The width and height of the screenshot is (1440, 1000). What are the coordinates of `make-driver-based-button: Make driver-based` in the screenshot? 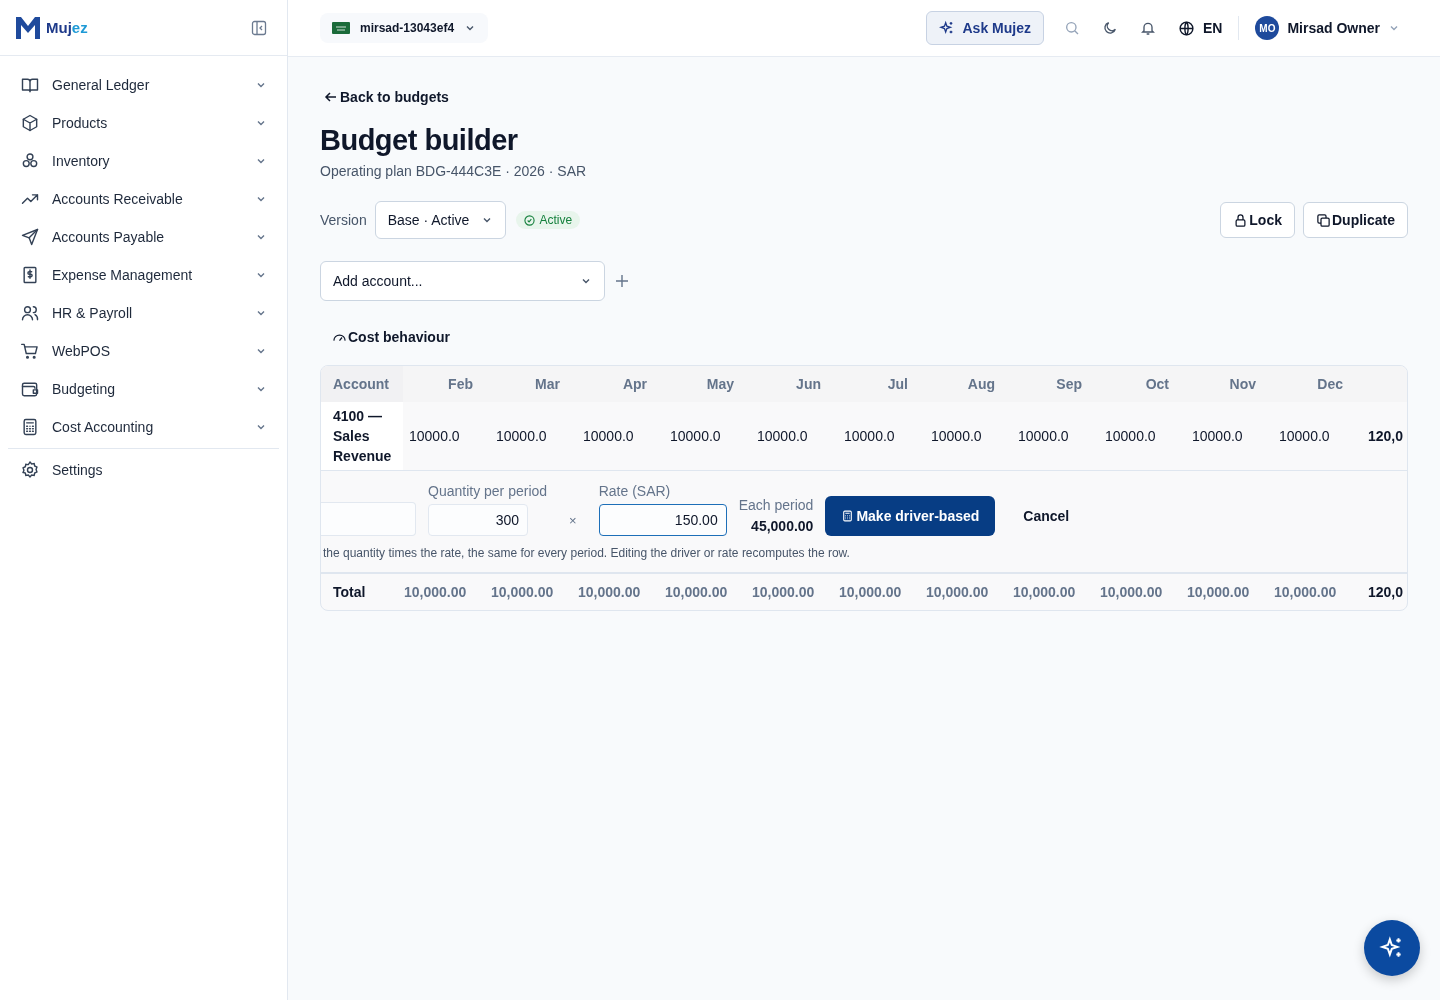 It's located at (910, 516).